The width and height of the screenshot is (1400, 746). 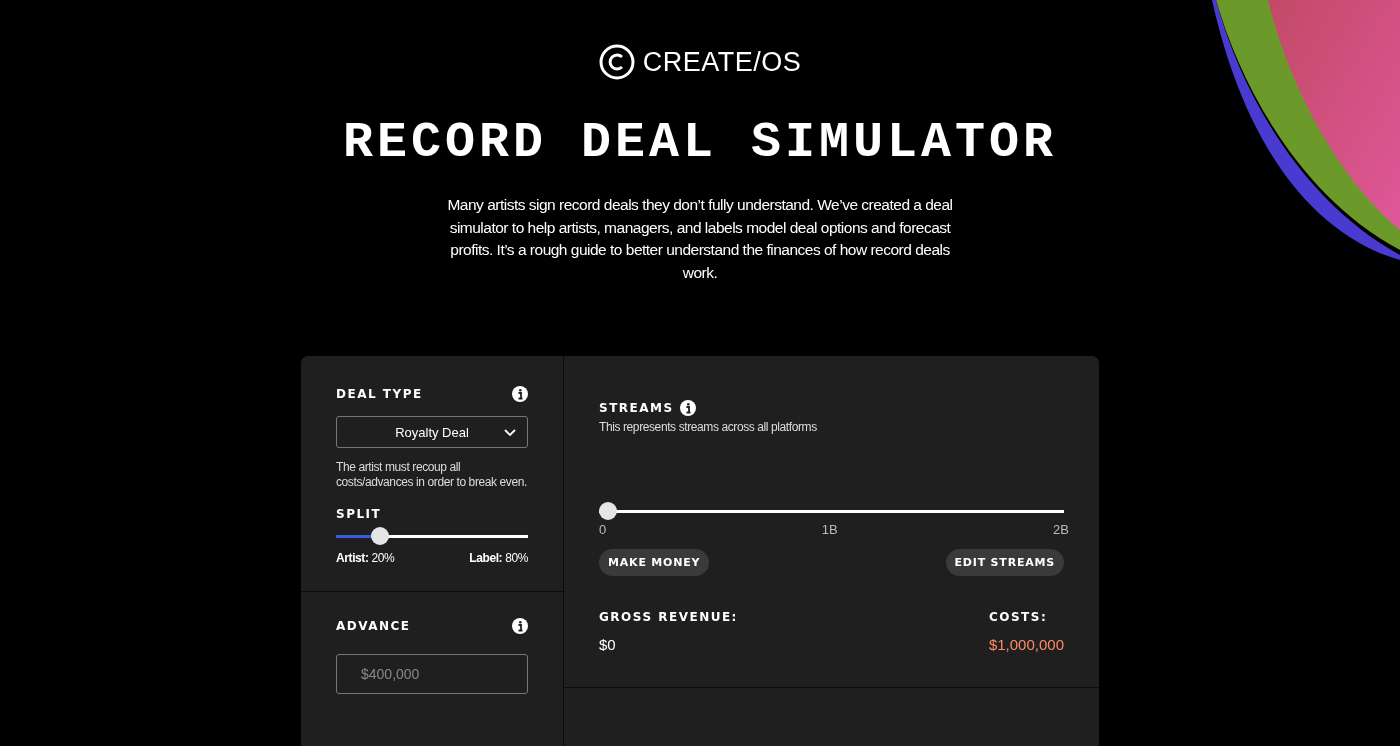 What do you see at coordinates (708, 427) in the screenshot?
I see `streams-description: This represents streams across all platforms` at bounding box center [708, 427].